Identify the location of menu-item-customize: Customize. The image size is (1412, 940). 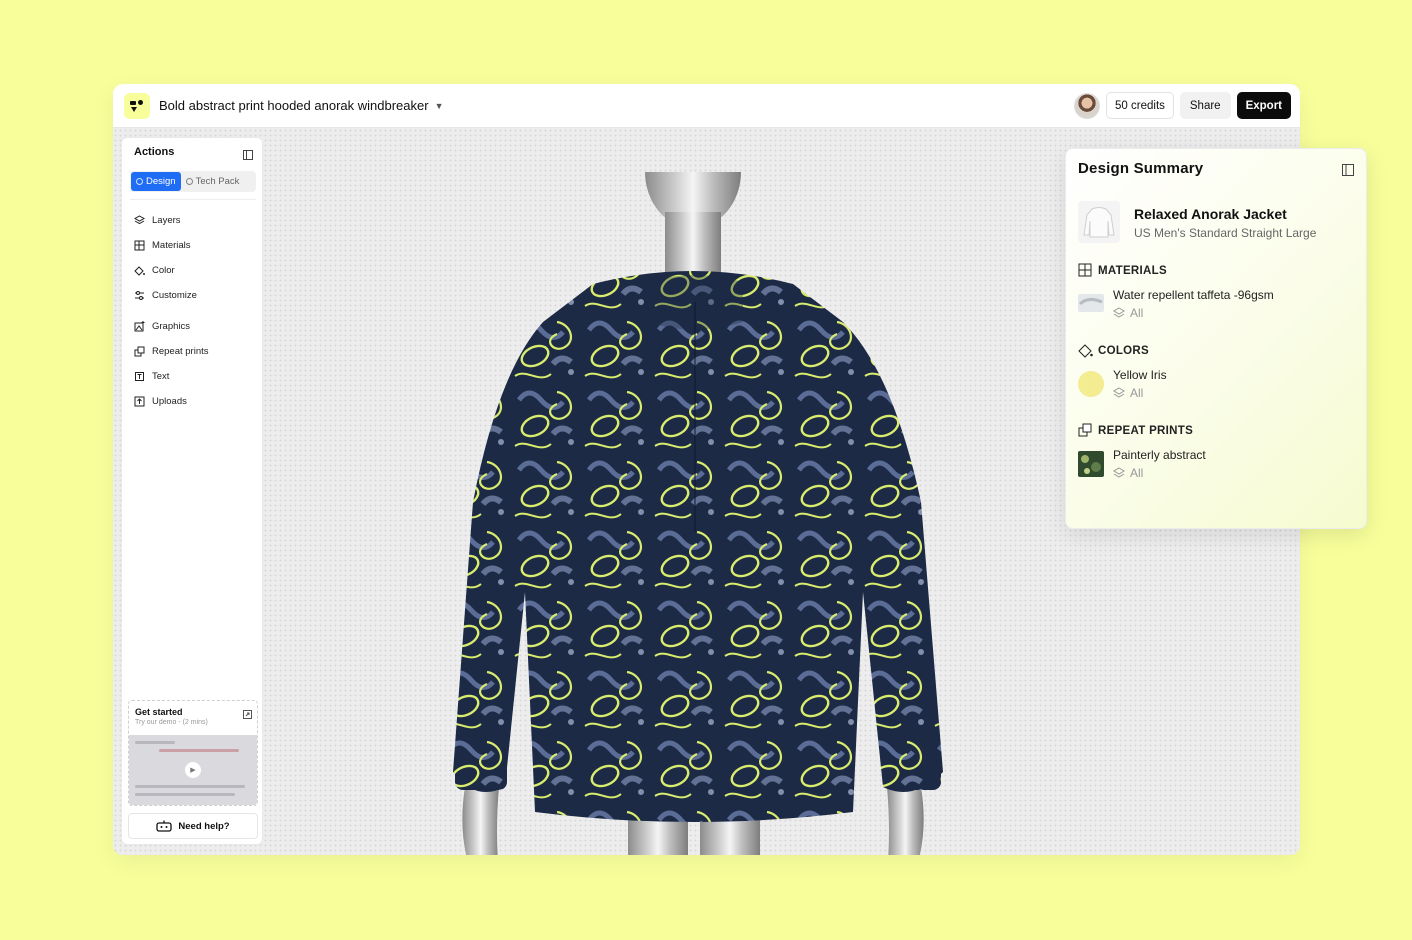
(196, 295).